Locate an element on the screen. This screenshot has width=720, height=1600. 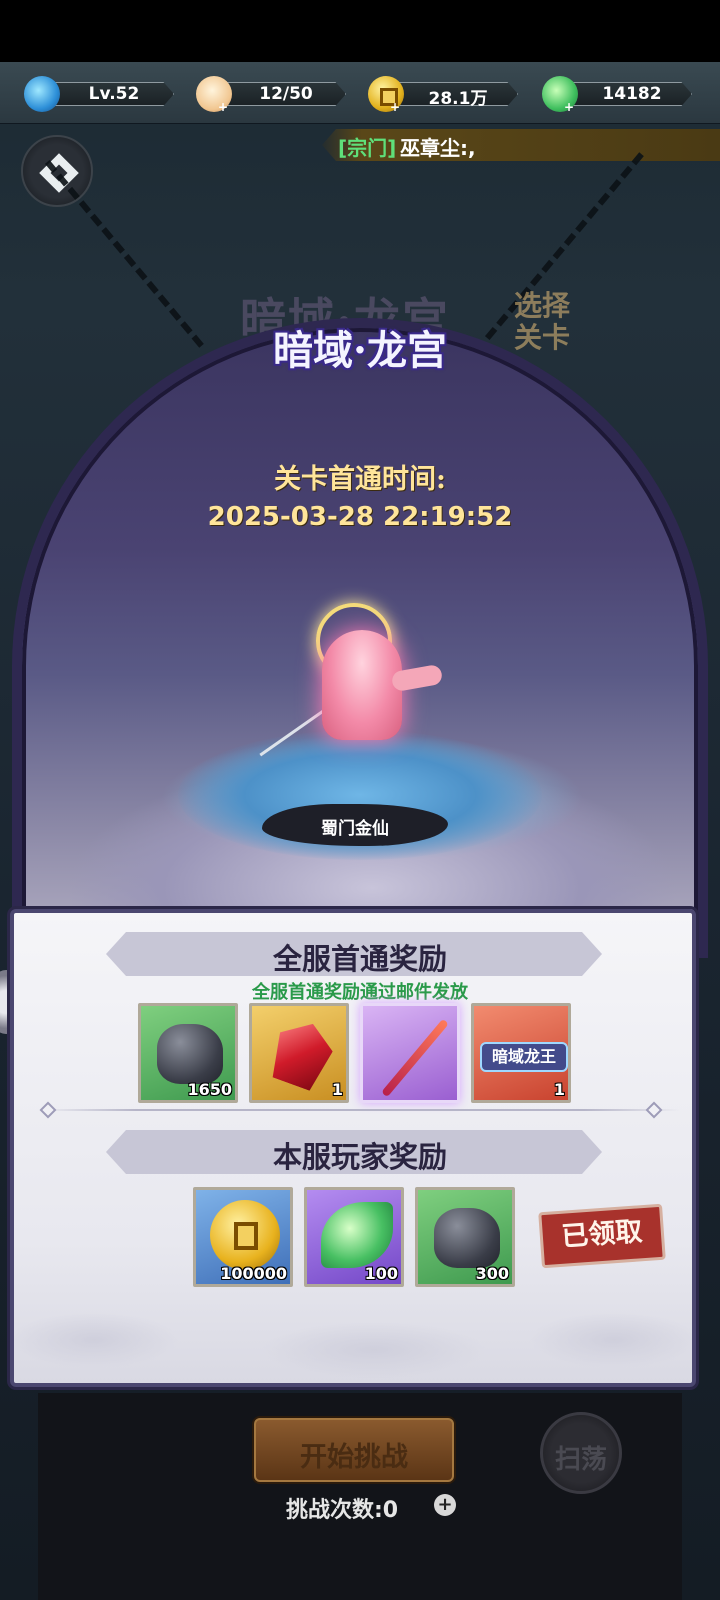
coin-value: 28.1万 is located at coordinates (458, 99).